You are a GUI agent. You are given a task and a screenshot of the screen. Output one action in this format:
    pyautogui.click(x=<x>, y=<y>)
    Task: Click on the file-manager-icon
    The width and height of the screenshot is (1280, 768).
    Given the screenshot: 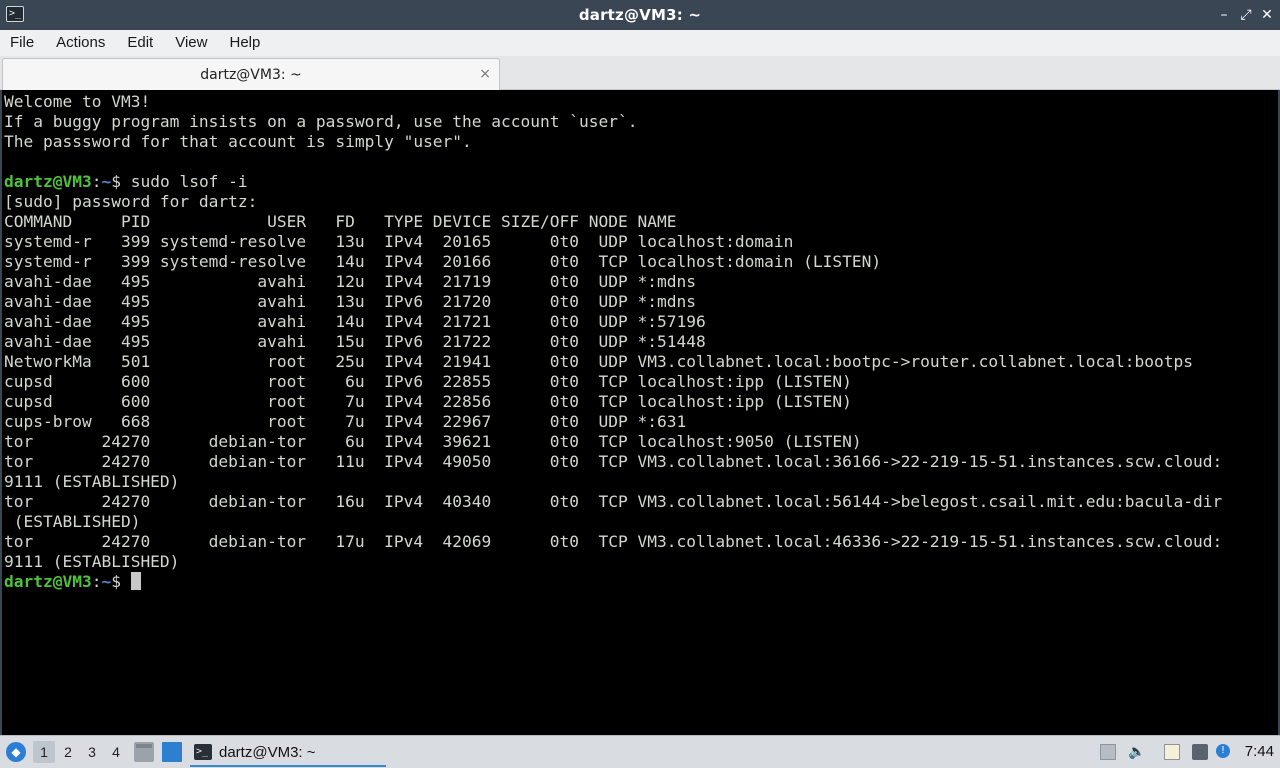 What is the action you would take?
    pyautogui.click(x=144, y=752)
    